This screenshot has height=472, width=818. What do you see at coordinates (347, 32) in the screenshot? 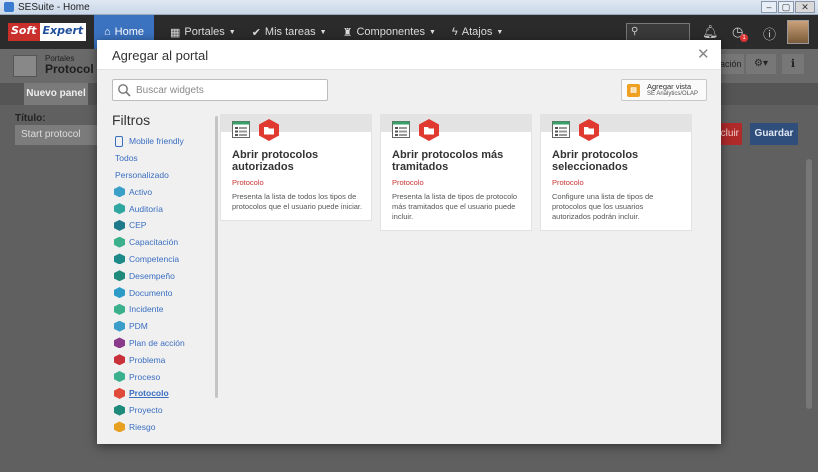
I see `trophy-icon: ♜` at bounding box center [347, 32].